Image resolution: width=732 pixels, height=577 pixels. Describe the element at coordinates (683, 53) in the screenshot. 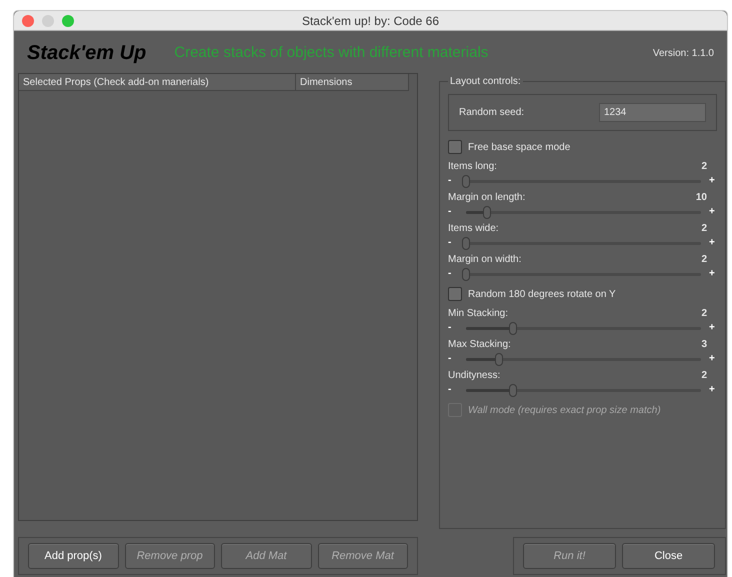

I see `version-label: Version: 1.1.0` at that location.